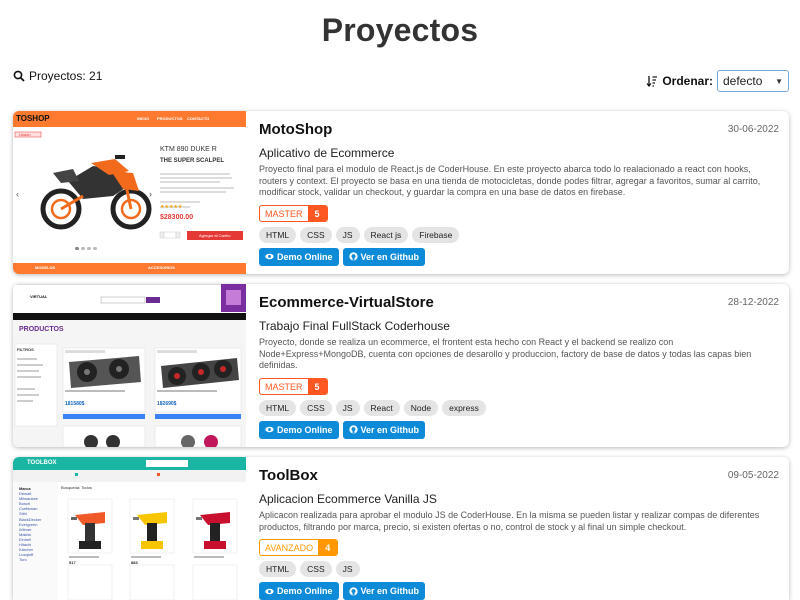  What do you see at coordinates (327, 153) in the screenshot?
I see `project-subtitle: Aplicativo de Ecommerce` at bounding box center [327, 153].